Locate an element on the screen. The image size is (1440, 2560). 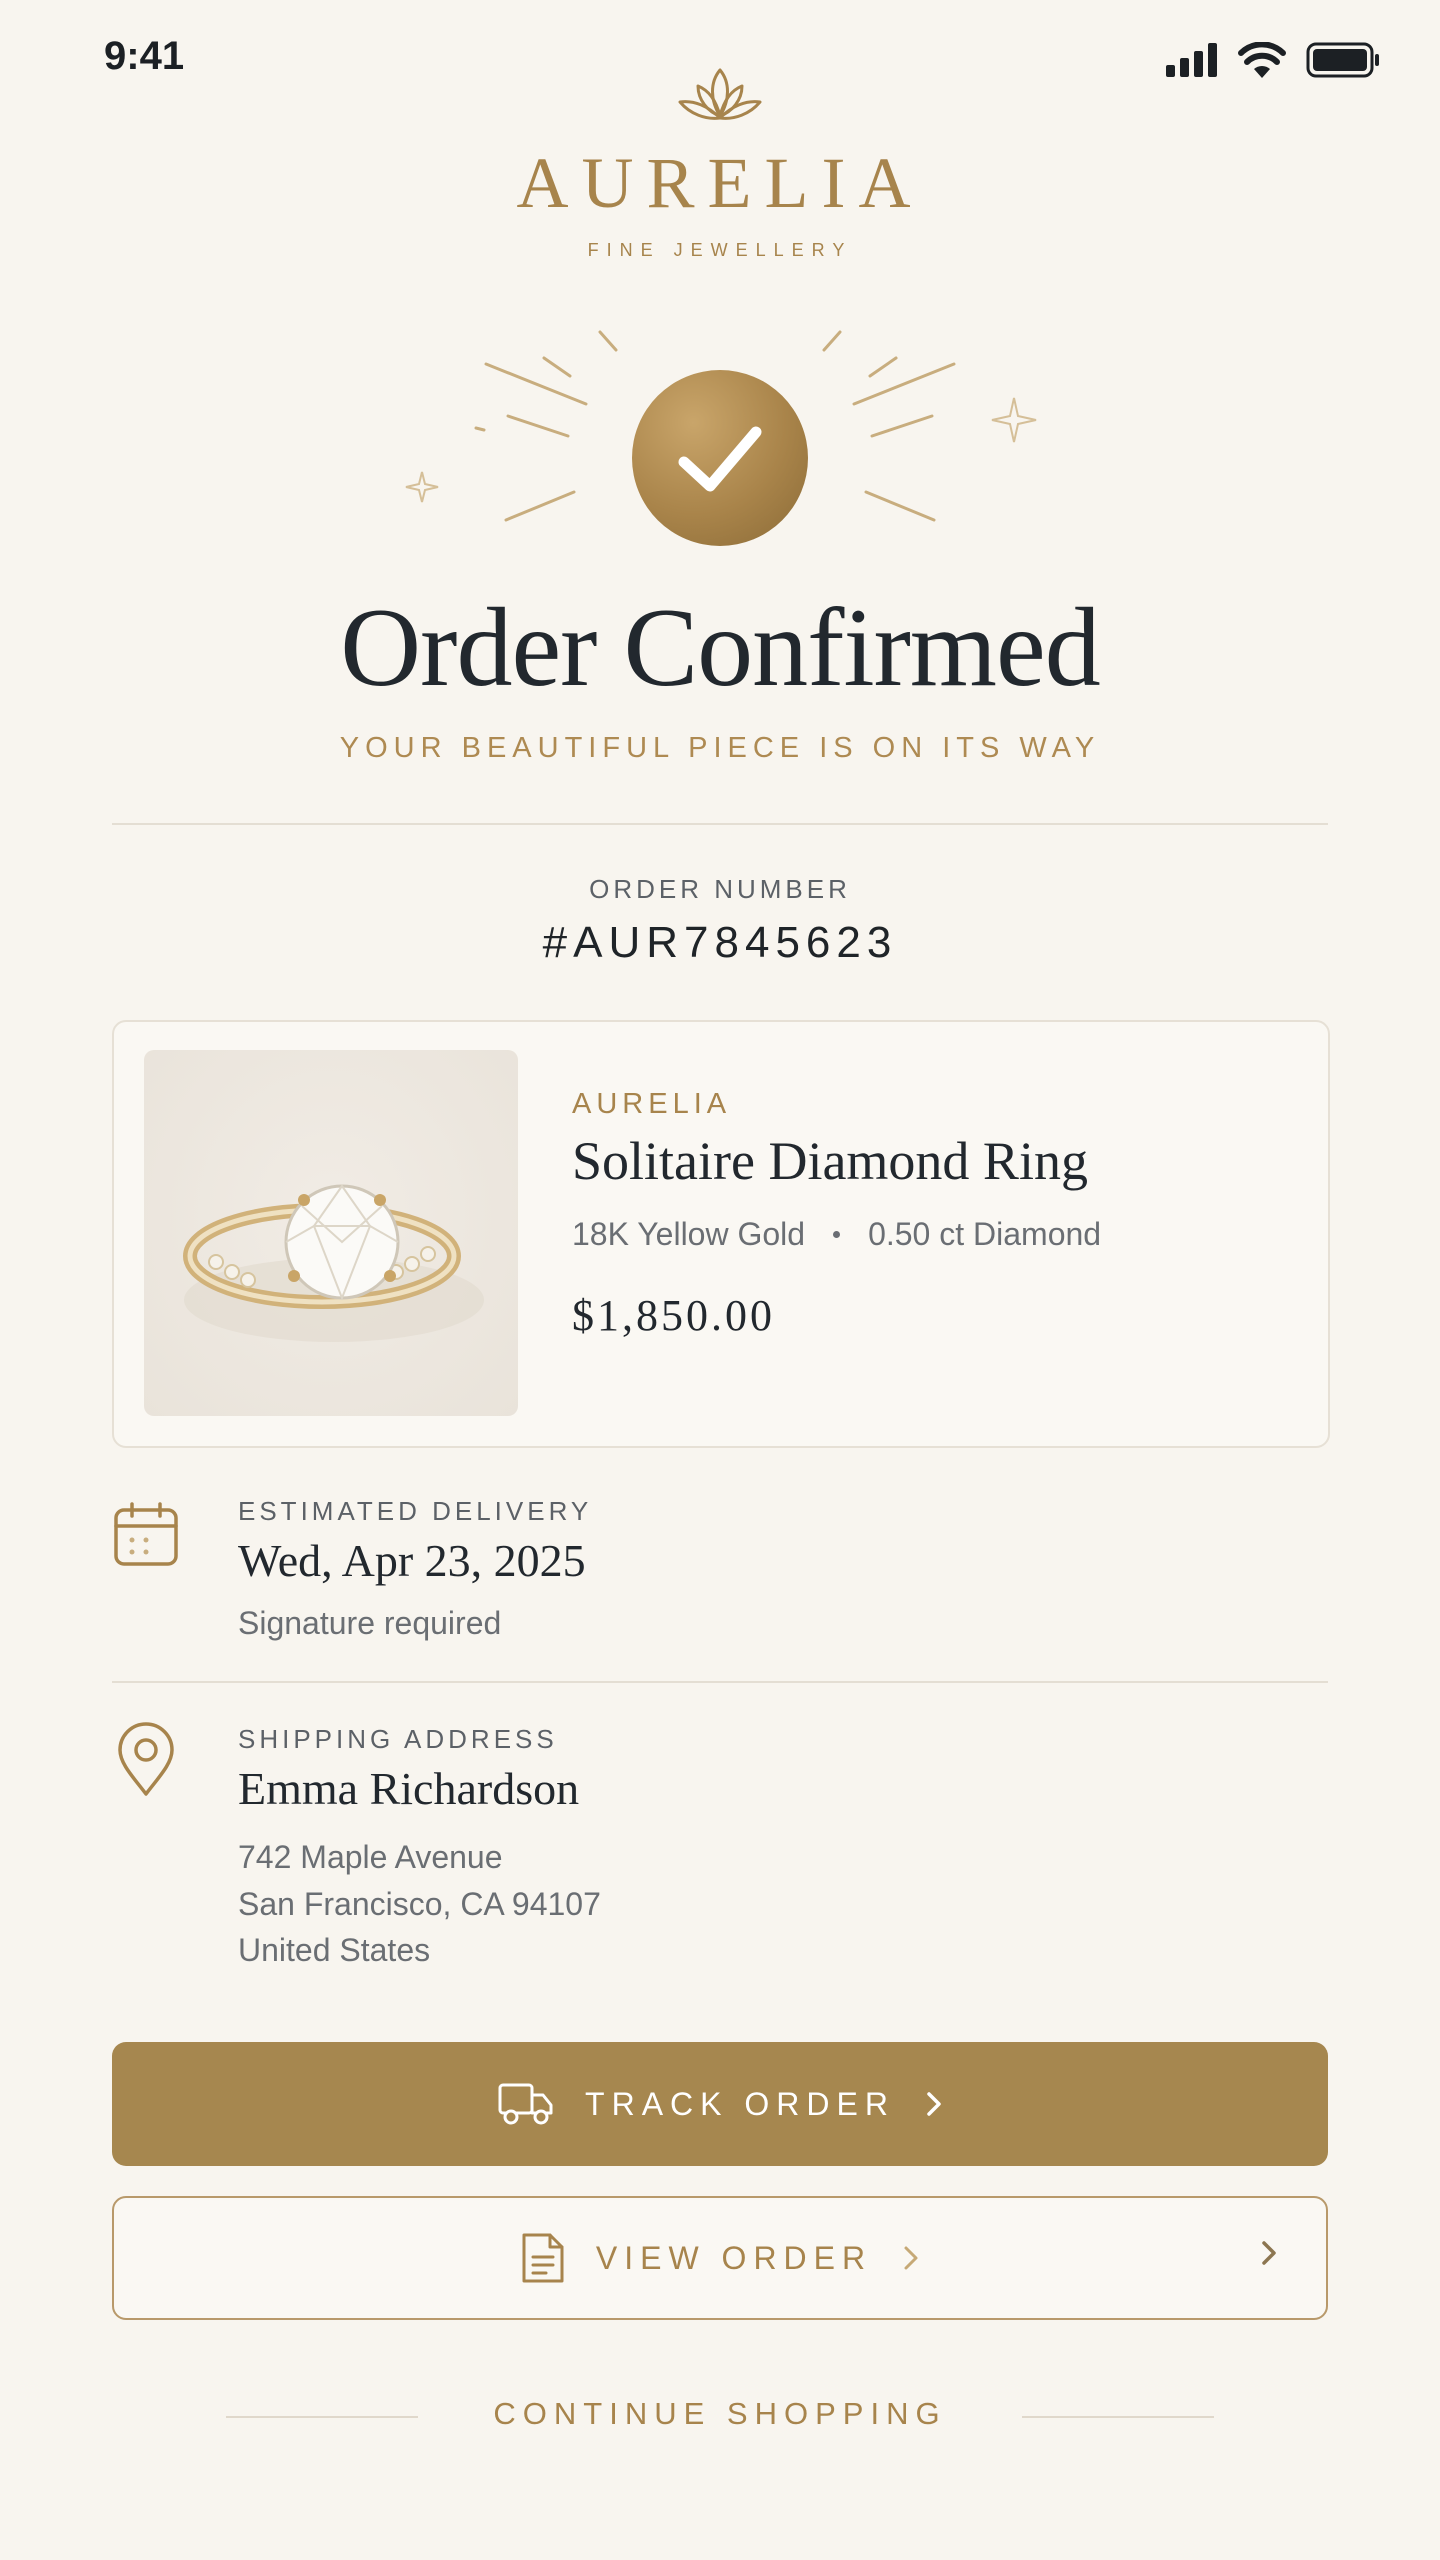
product-metal: 18K Yellow Gold is located at coordinates (689, 1234).